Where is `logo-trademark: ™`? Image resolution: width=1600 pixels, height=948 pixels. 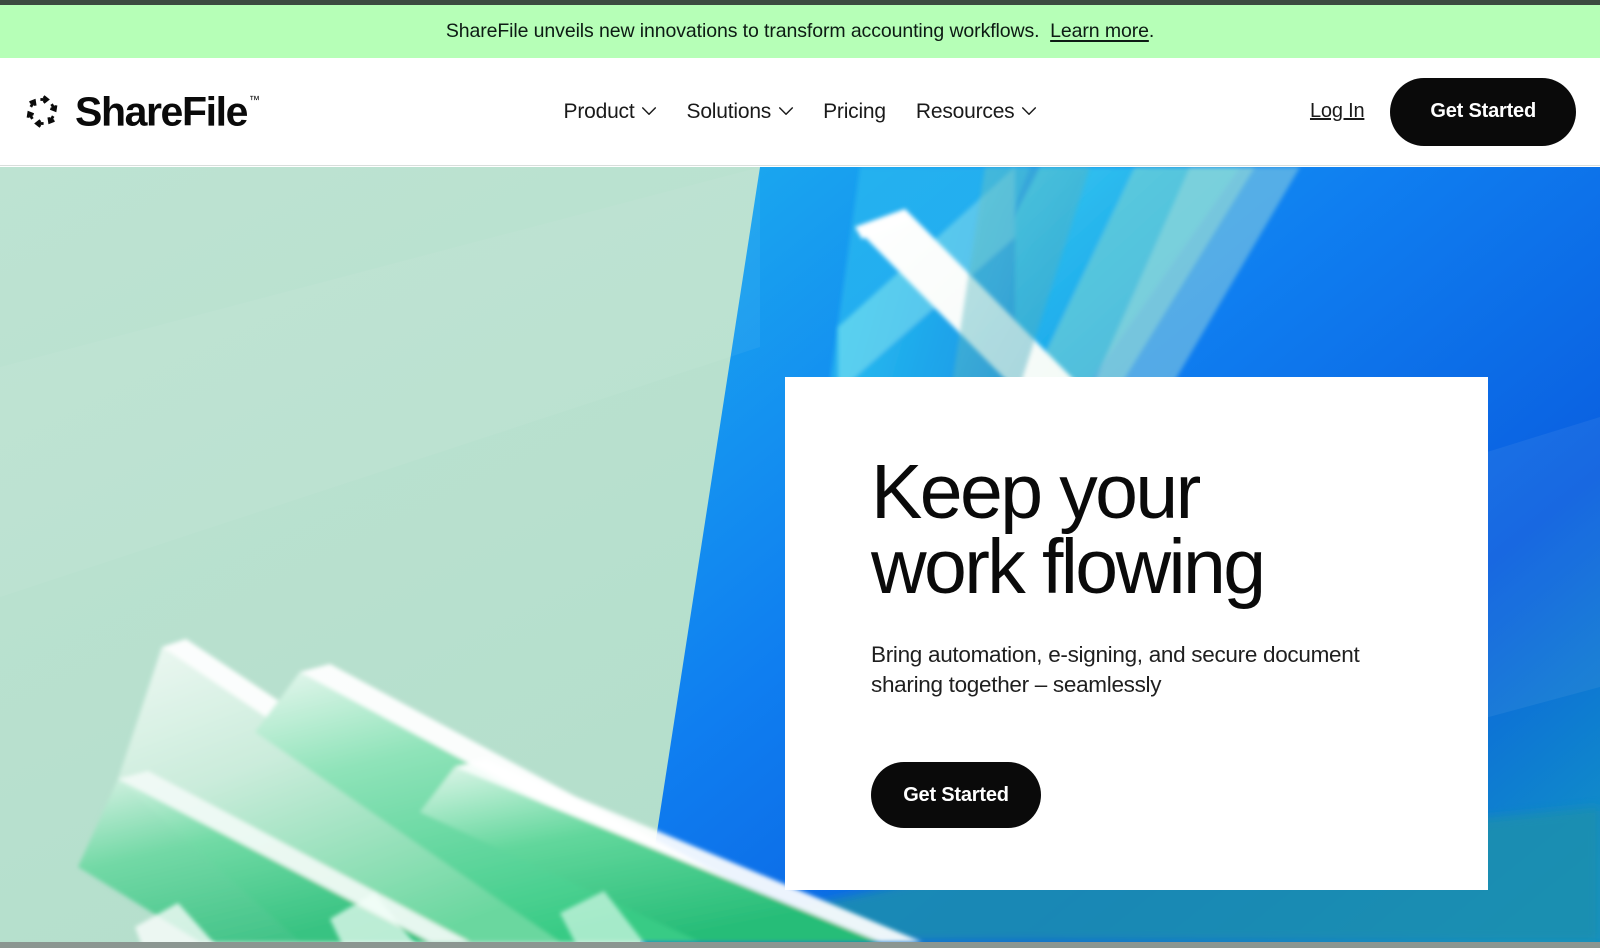
logo-trademark: ™ is located at coordinates (254, 100).